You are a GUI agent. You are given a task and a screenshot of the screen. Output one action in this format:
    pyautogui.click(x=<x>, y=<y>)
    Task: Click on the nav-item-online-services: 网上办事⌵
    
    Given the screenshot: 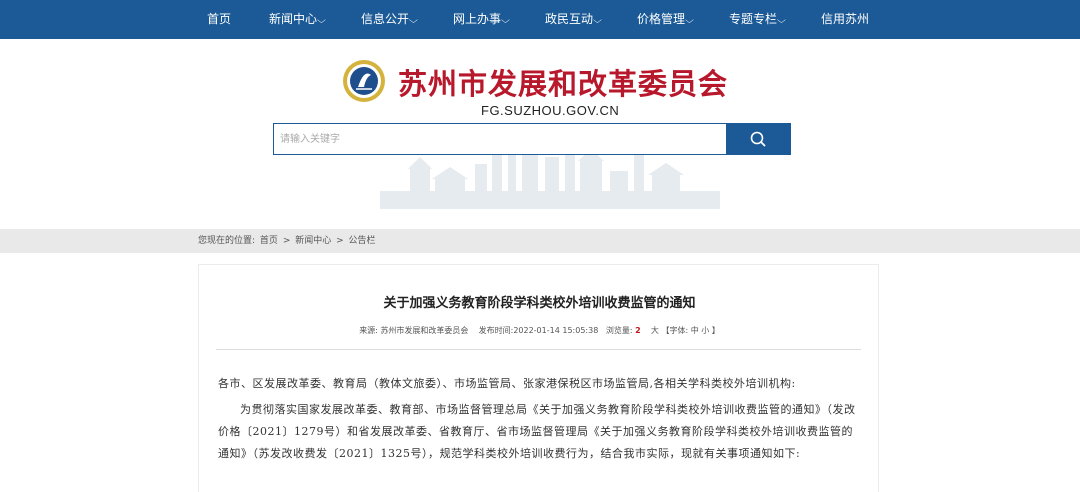 What is the action you would take?
    pyautogui.click(x=481, y=19)
    